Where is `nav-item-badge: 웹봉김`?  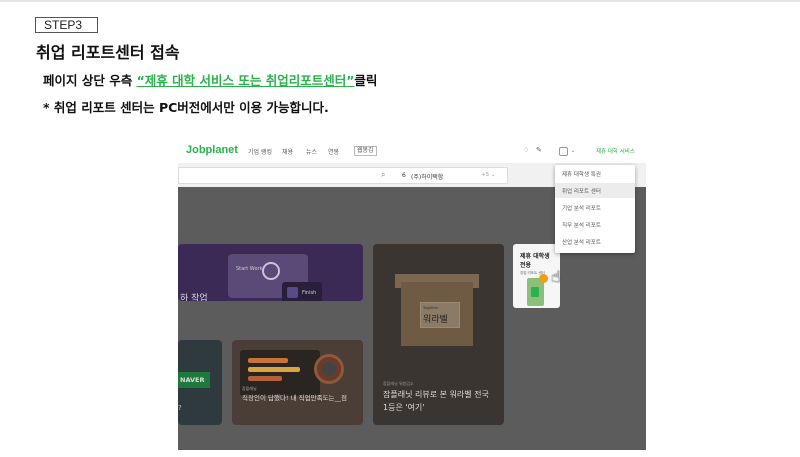 nav-item-badge: 웹봉김 is located at coordinates (365, 151).